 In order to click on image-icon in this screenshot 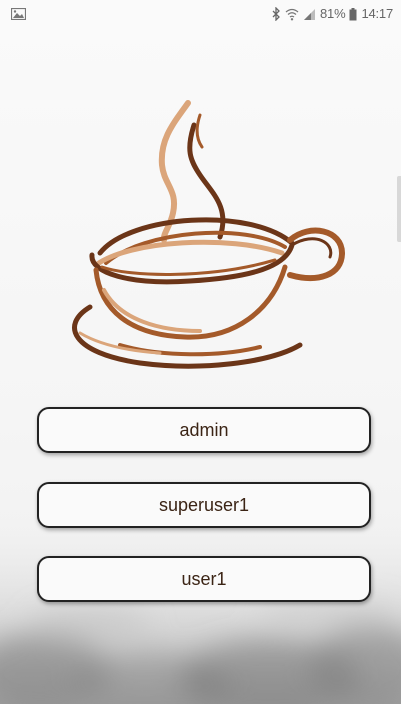, I will do `click(18, 14)`.